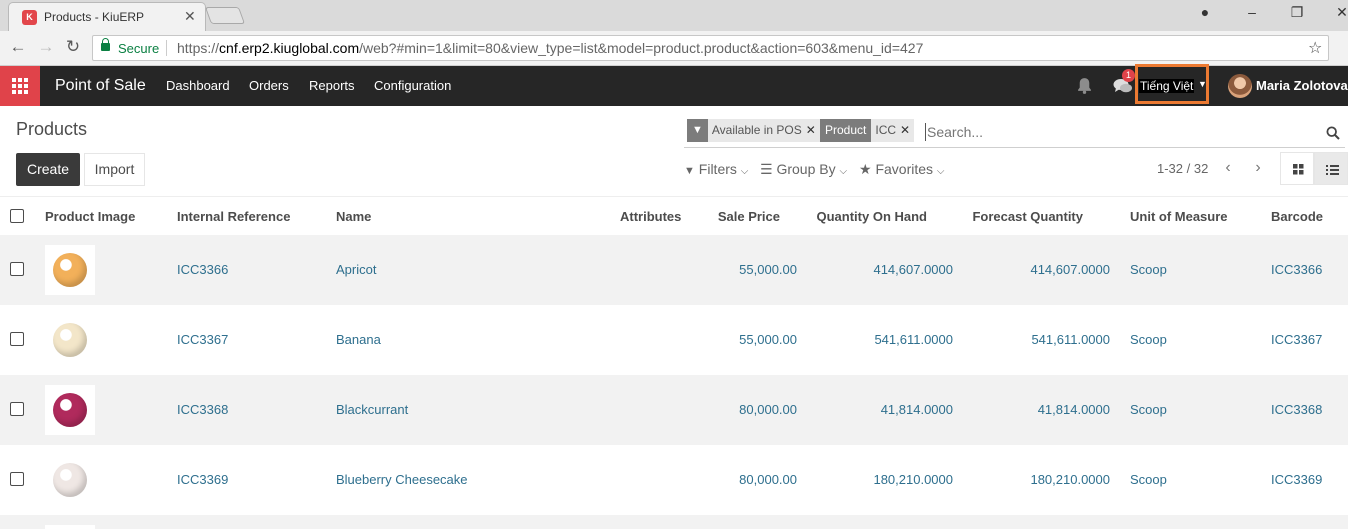 The image size is (1348, 529). What do you see at coordinates (100, 86) in the screenshot?
I see `app-name: Point of Sale` at bounding box center [100, 86].